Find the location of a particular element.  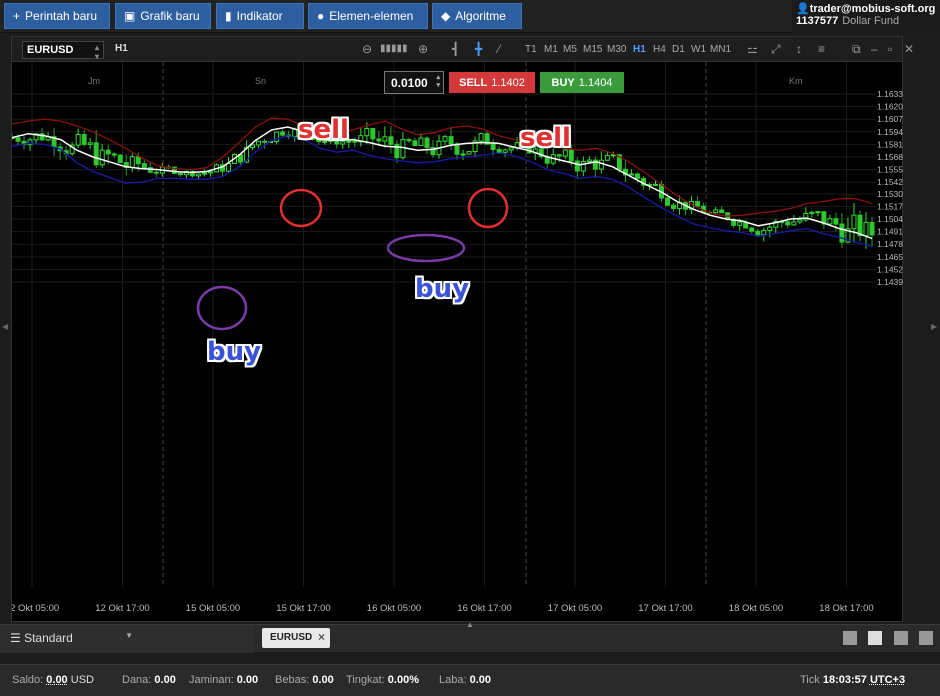

bar-type-icon: ┫ is located at coordinates (455, 49).